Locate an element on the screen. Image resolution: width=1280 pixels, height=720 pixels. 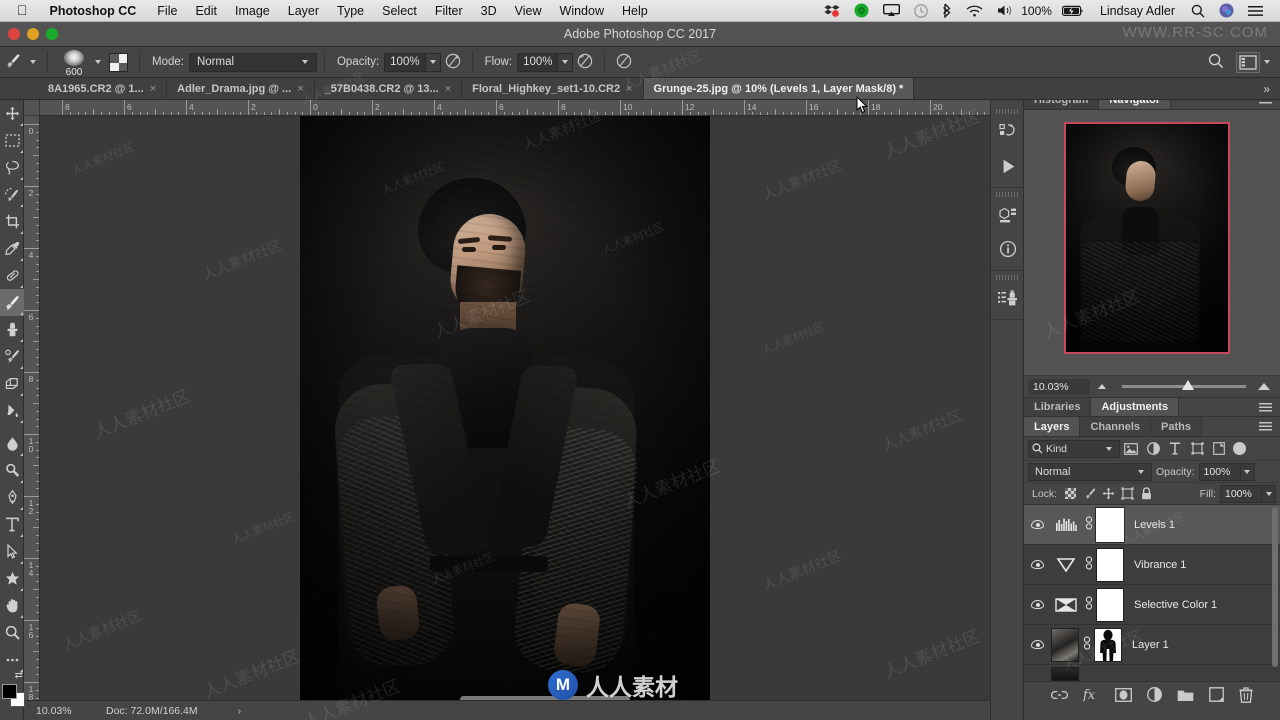
wifi-icon is located at coordinates (974, 11).